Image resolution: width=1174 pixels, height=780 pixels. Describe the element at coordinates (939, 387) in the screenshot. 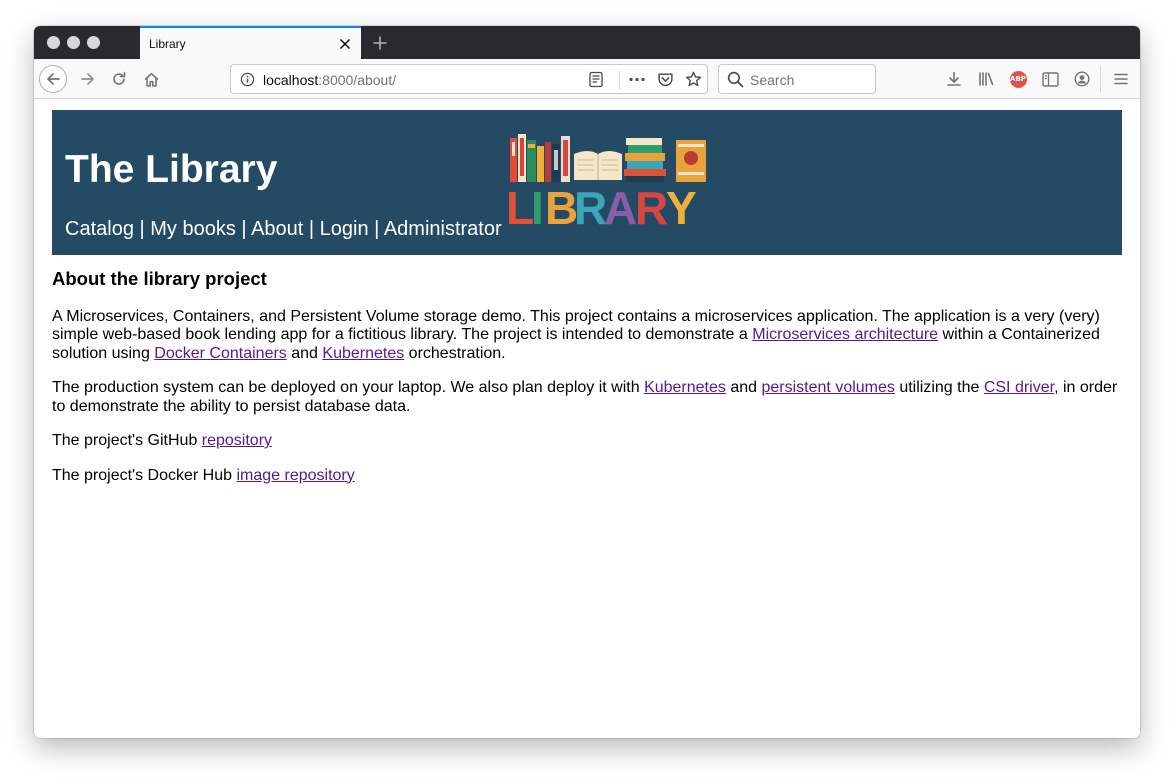

I see `paragraph-text: utilizing the` at that location.